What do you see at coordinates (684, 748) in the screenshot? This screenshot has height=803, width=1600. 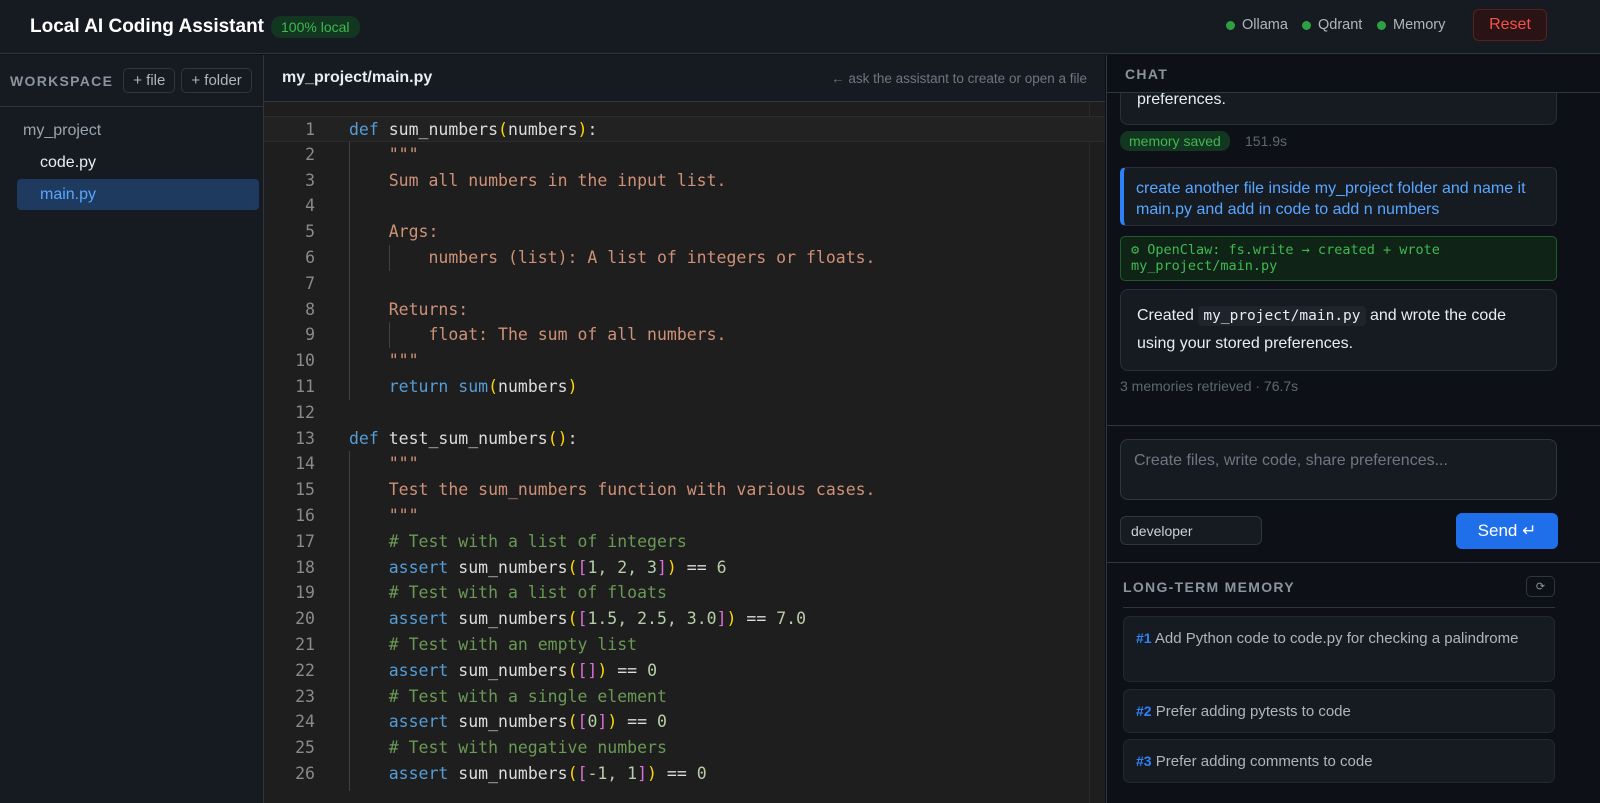 I see `code-line: 25 # Test with negative numbers` at bounding box center [684, 748].